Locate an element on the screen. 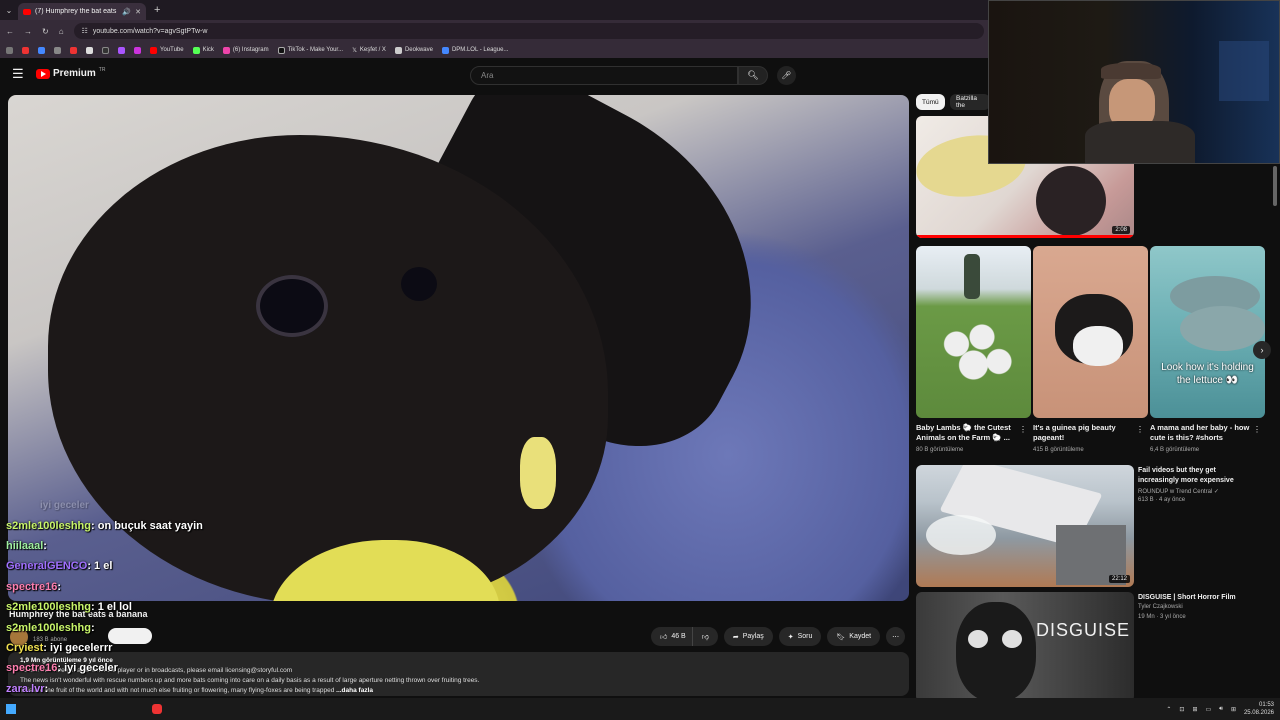  dislike-button: 👎︎ is located at coordinates (704, 636).